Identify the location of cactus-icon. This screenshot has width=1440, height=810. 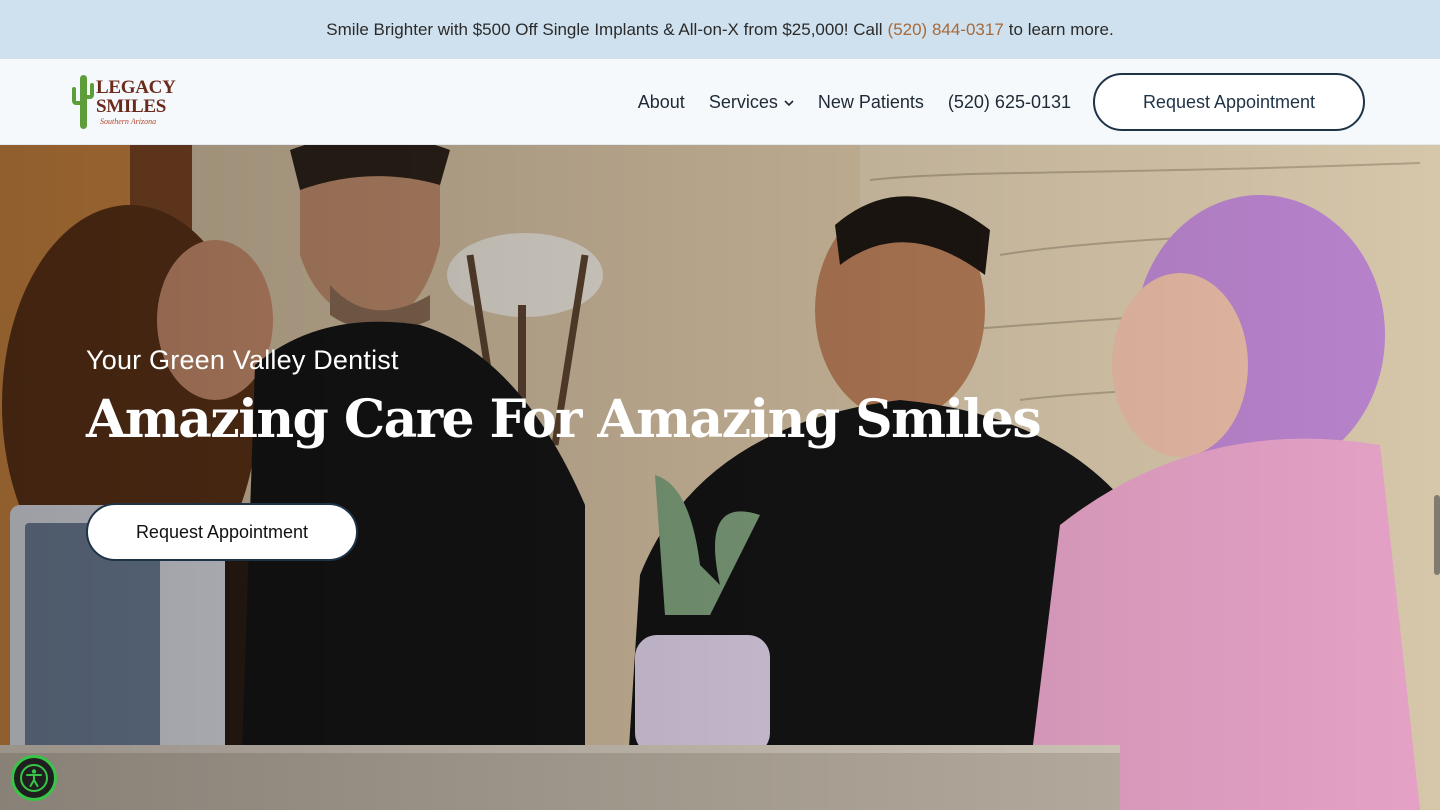
(83, 102).